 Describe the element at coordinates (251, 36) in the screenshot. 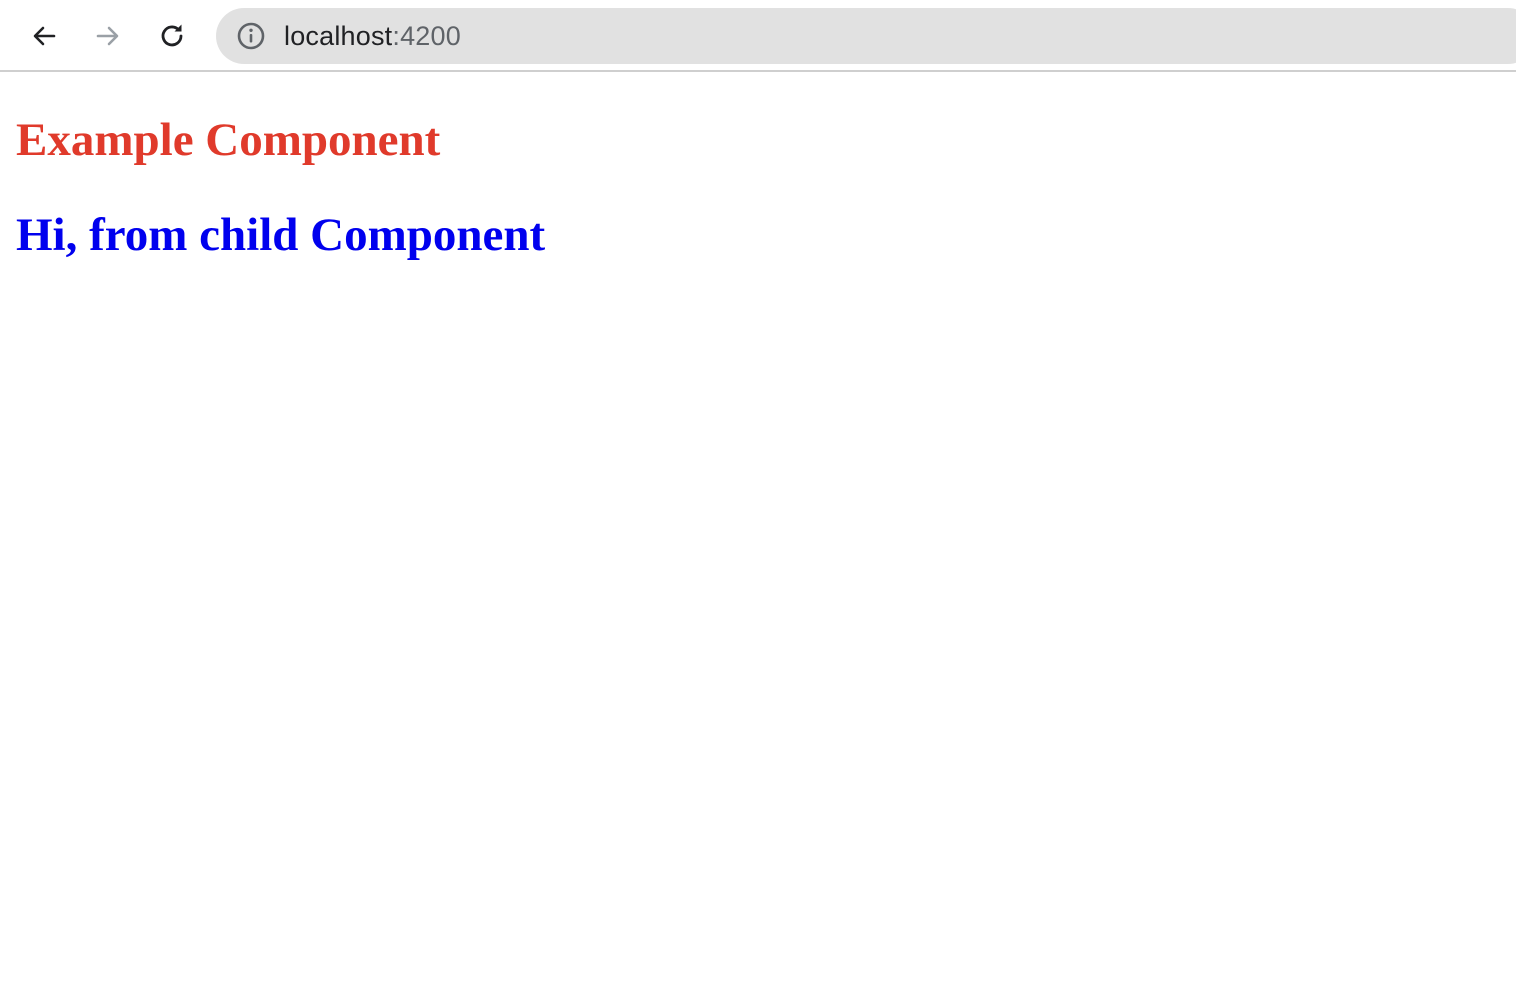

I see `info-circle-icon` at that location.